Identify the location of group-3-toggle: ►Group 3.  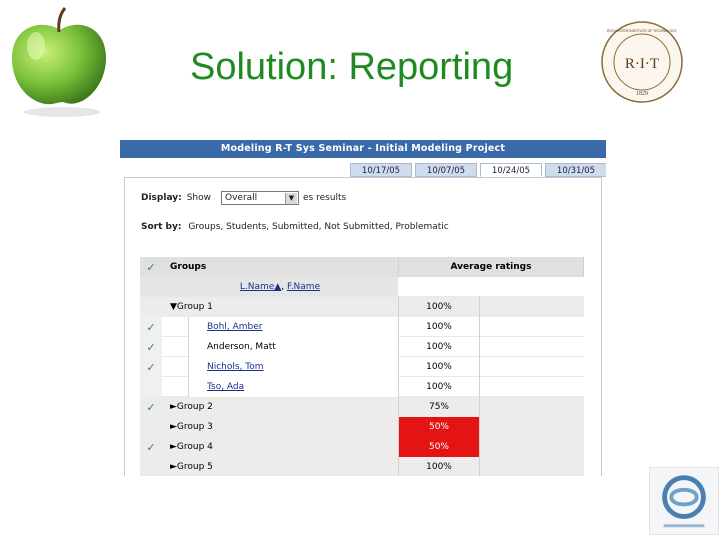
(187, 427).